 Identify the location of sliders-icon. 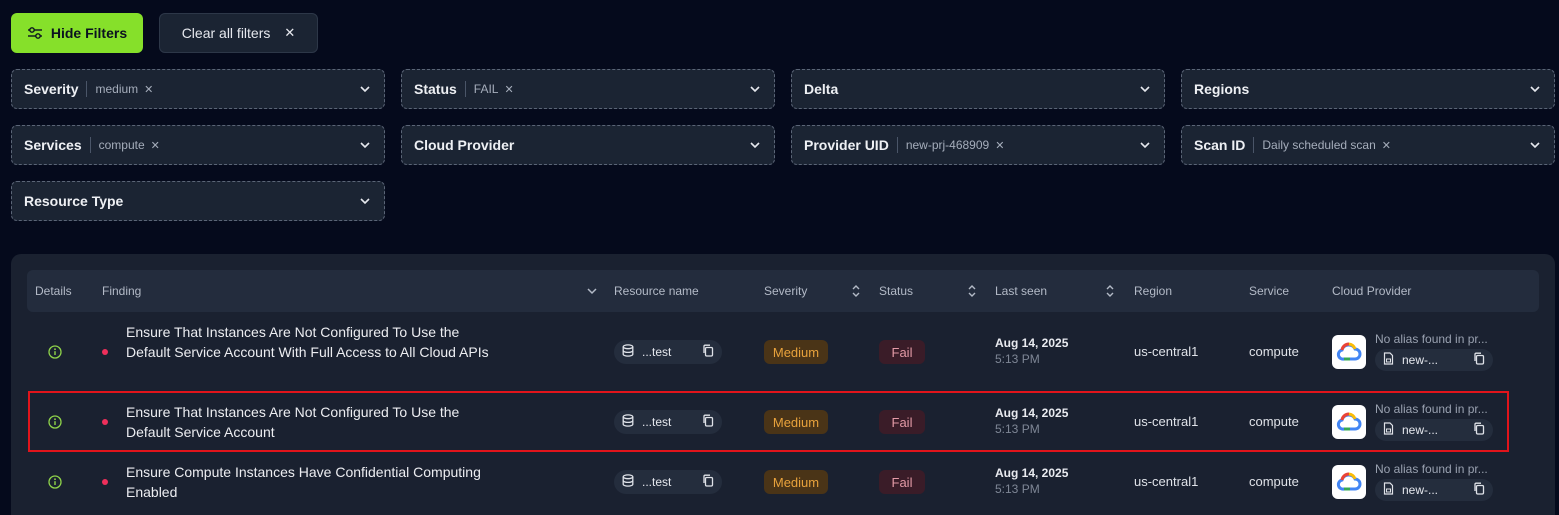
(34, 33).